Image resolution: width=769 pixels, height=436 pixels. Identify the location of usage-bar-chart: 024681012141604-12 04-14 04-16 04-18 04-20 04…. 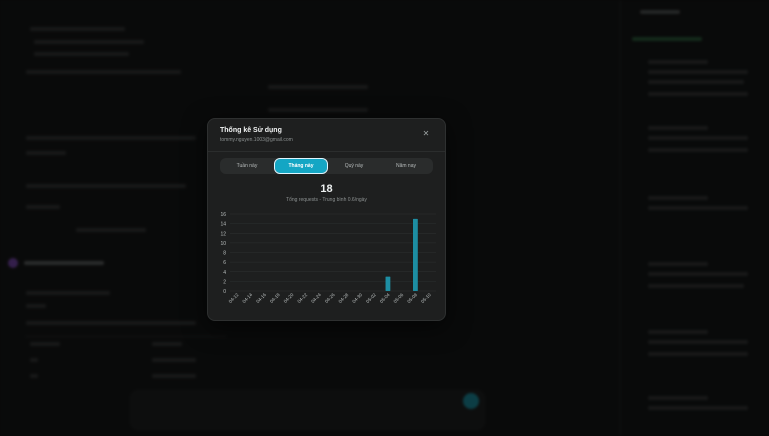
(328, 258).